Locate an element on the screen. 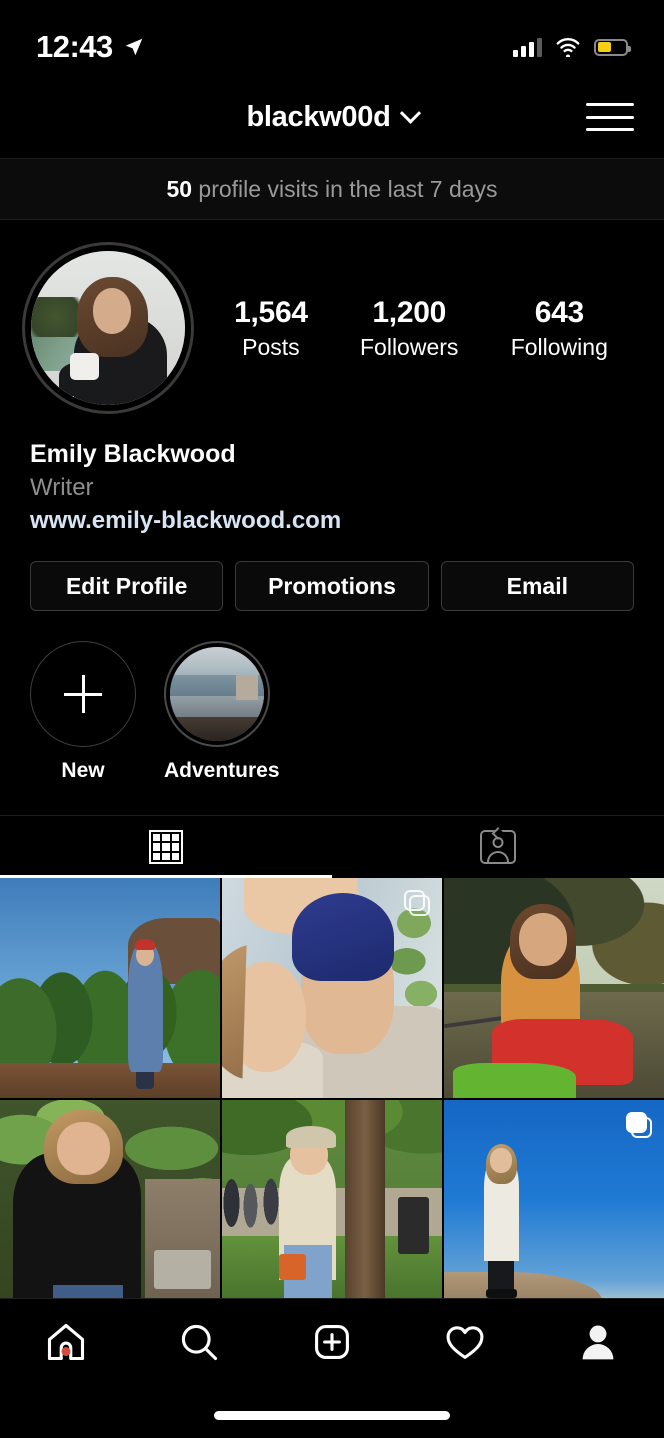 Image resolution: width=664 pixels, height=1438 pixels. kayaking-river-photo is located at coordinates (554, 988).